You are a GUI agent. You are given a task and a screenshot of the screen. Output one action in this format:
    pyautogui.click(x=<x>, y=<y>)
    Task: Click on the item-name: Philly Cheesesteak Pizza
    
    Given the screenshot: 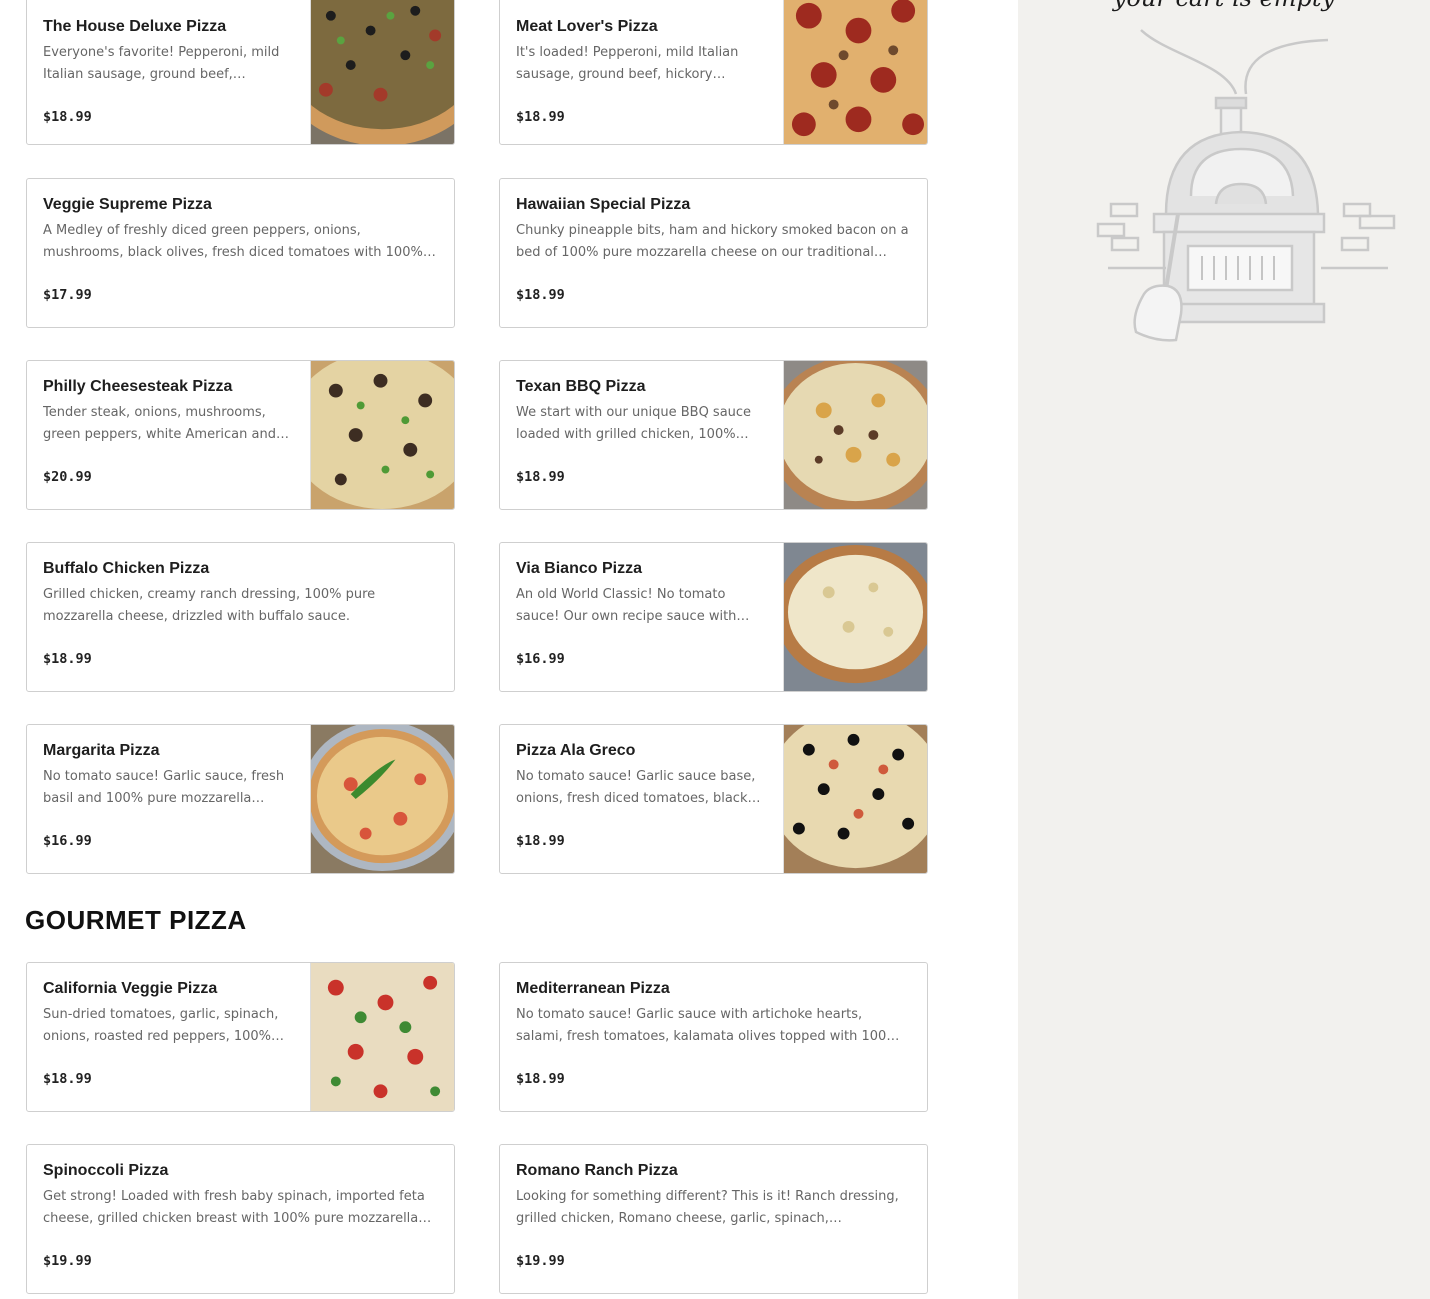 What is the action you would take?
    pyautogui.click(x=138, y=386)
    